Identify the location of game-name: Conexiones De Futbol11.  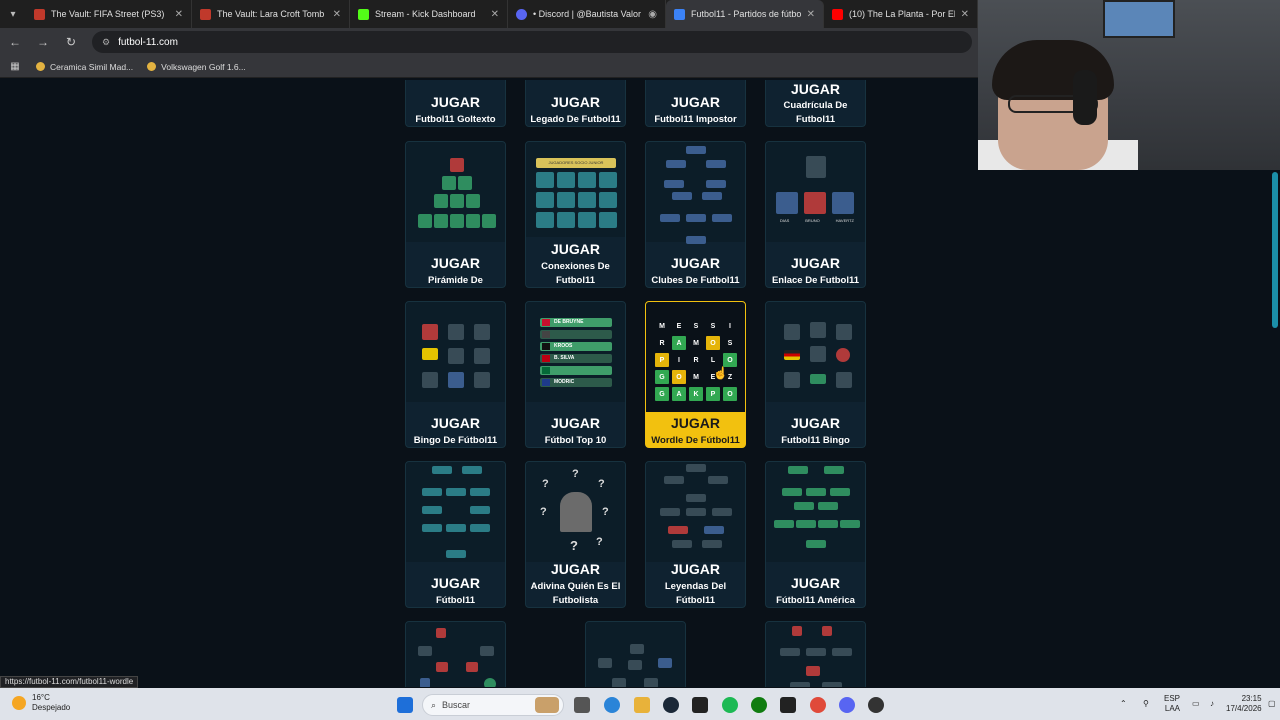
(575, 273).